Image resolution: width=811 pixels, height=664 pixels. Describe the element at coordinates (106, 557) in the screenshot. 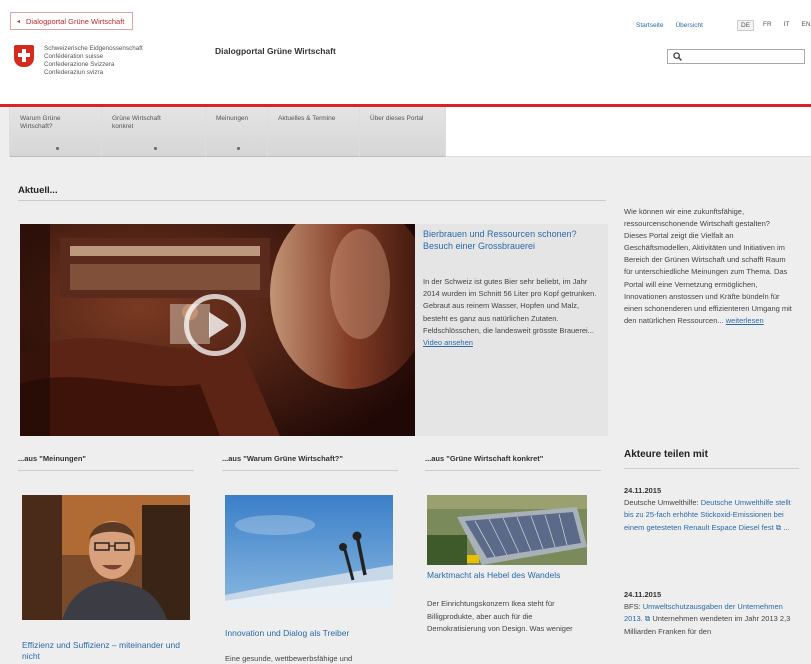

I see `teaser-image-portrait` at that location.